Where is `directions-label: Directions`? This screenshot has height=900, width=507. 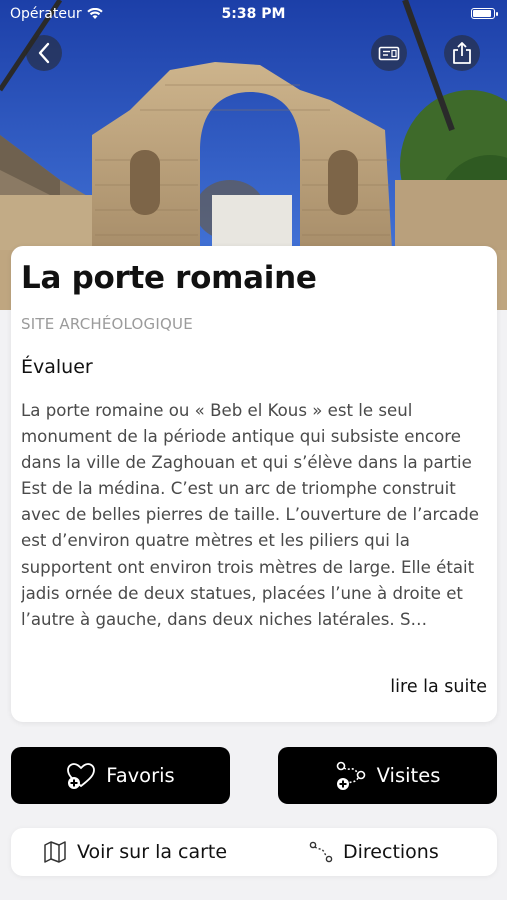 directions-label: Directions is located at coordinates (391, 852).